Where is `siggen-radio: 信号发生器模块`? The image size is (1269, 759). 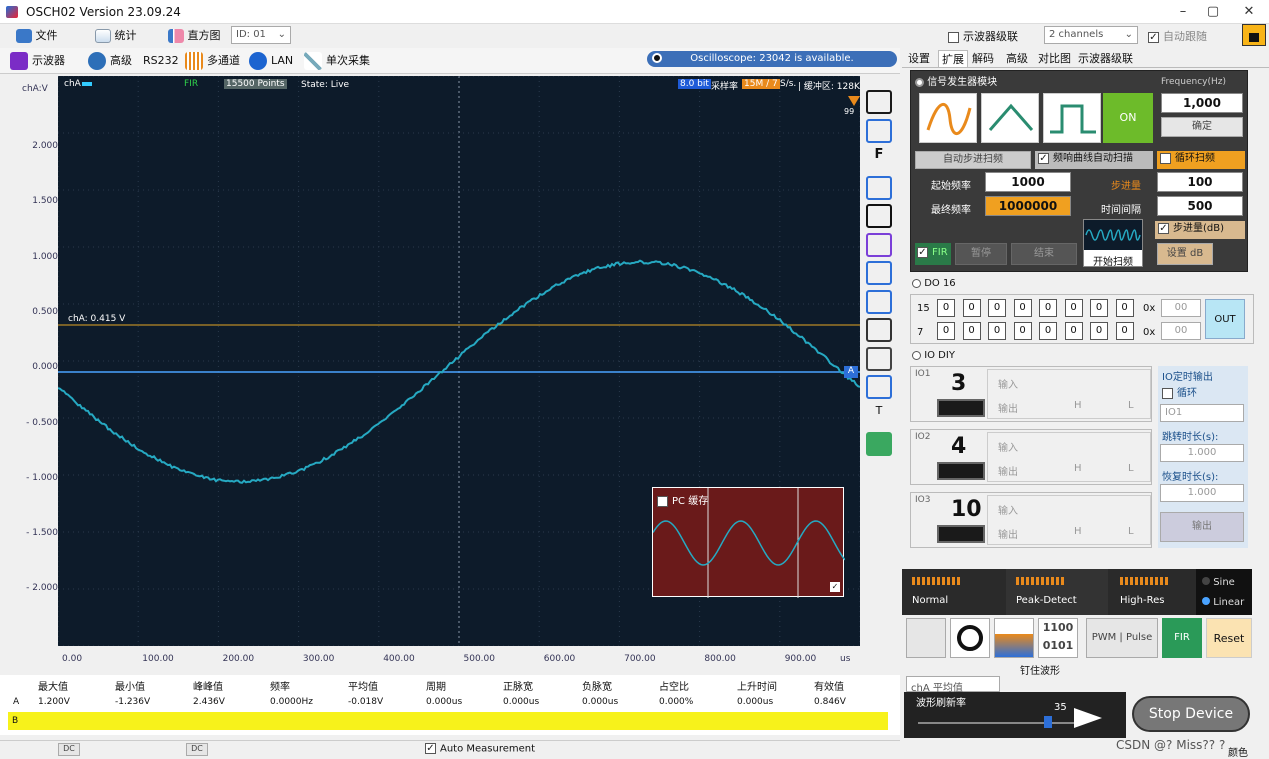
siggen-radio: 信号发生器模块 is located at coordinates (956, 80).